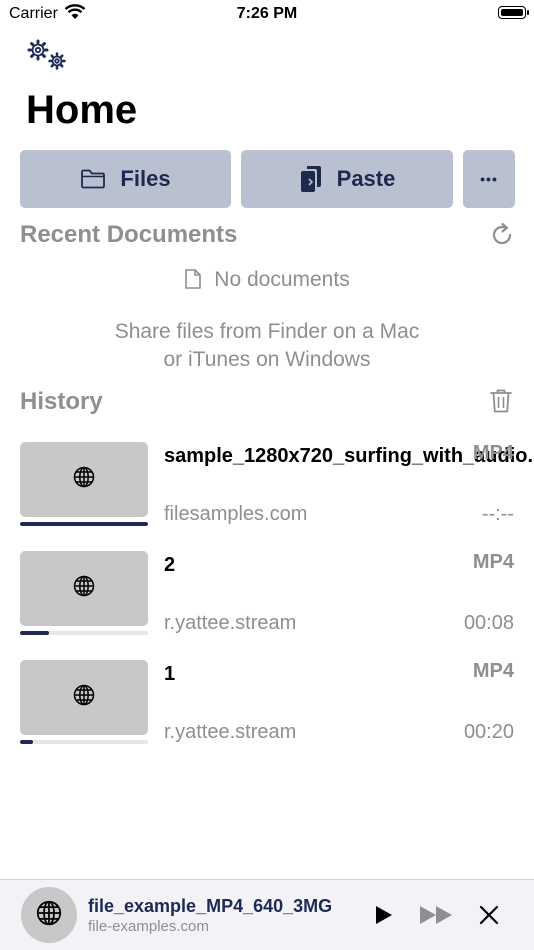 Image resolution: width=534 pixels, height=950 pixels. I want to click on history-item-title: 2, so click(170, 565).